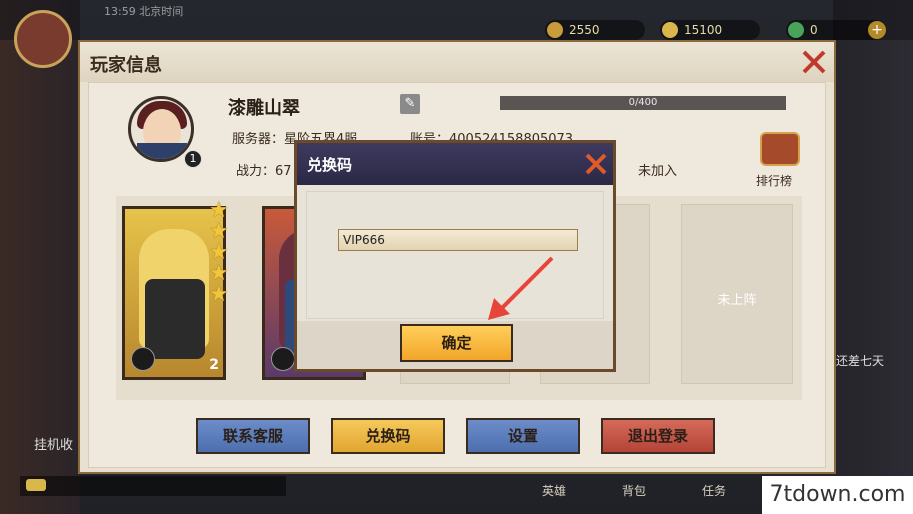  What do you see at coordinates (555, 30) in the screenshot?
I see `coin-icon` at bounding box center [555, 30].